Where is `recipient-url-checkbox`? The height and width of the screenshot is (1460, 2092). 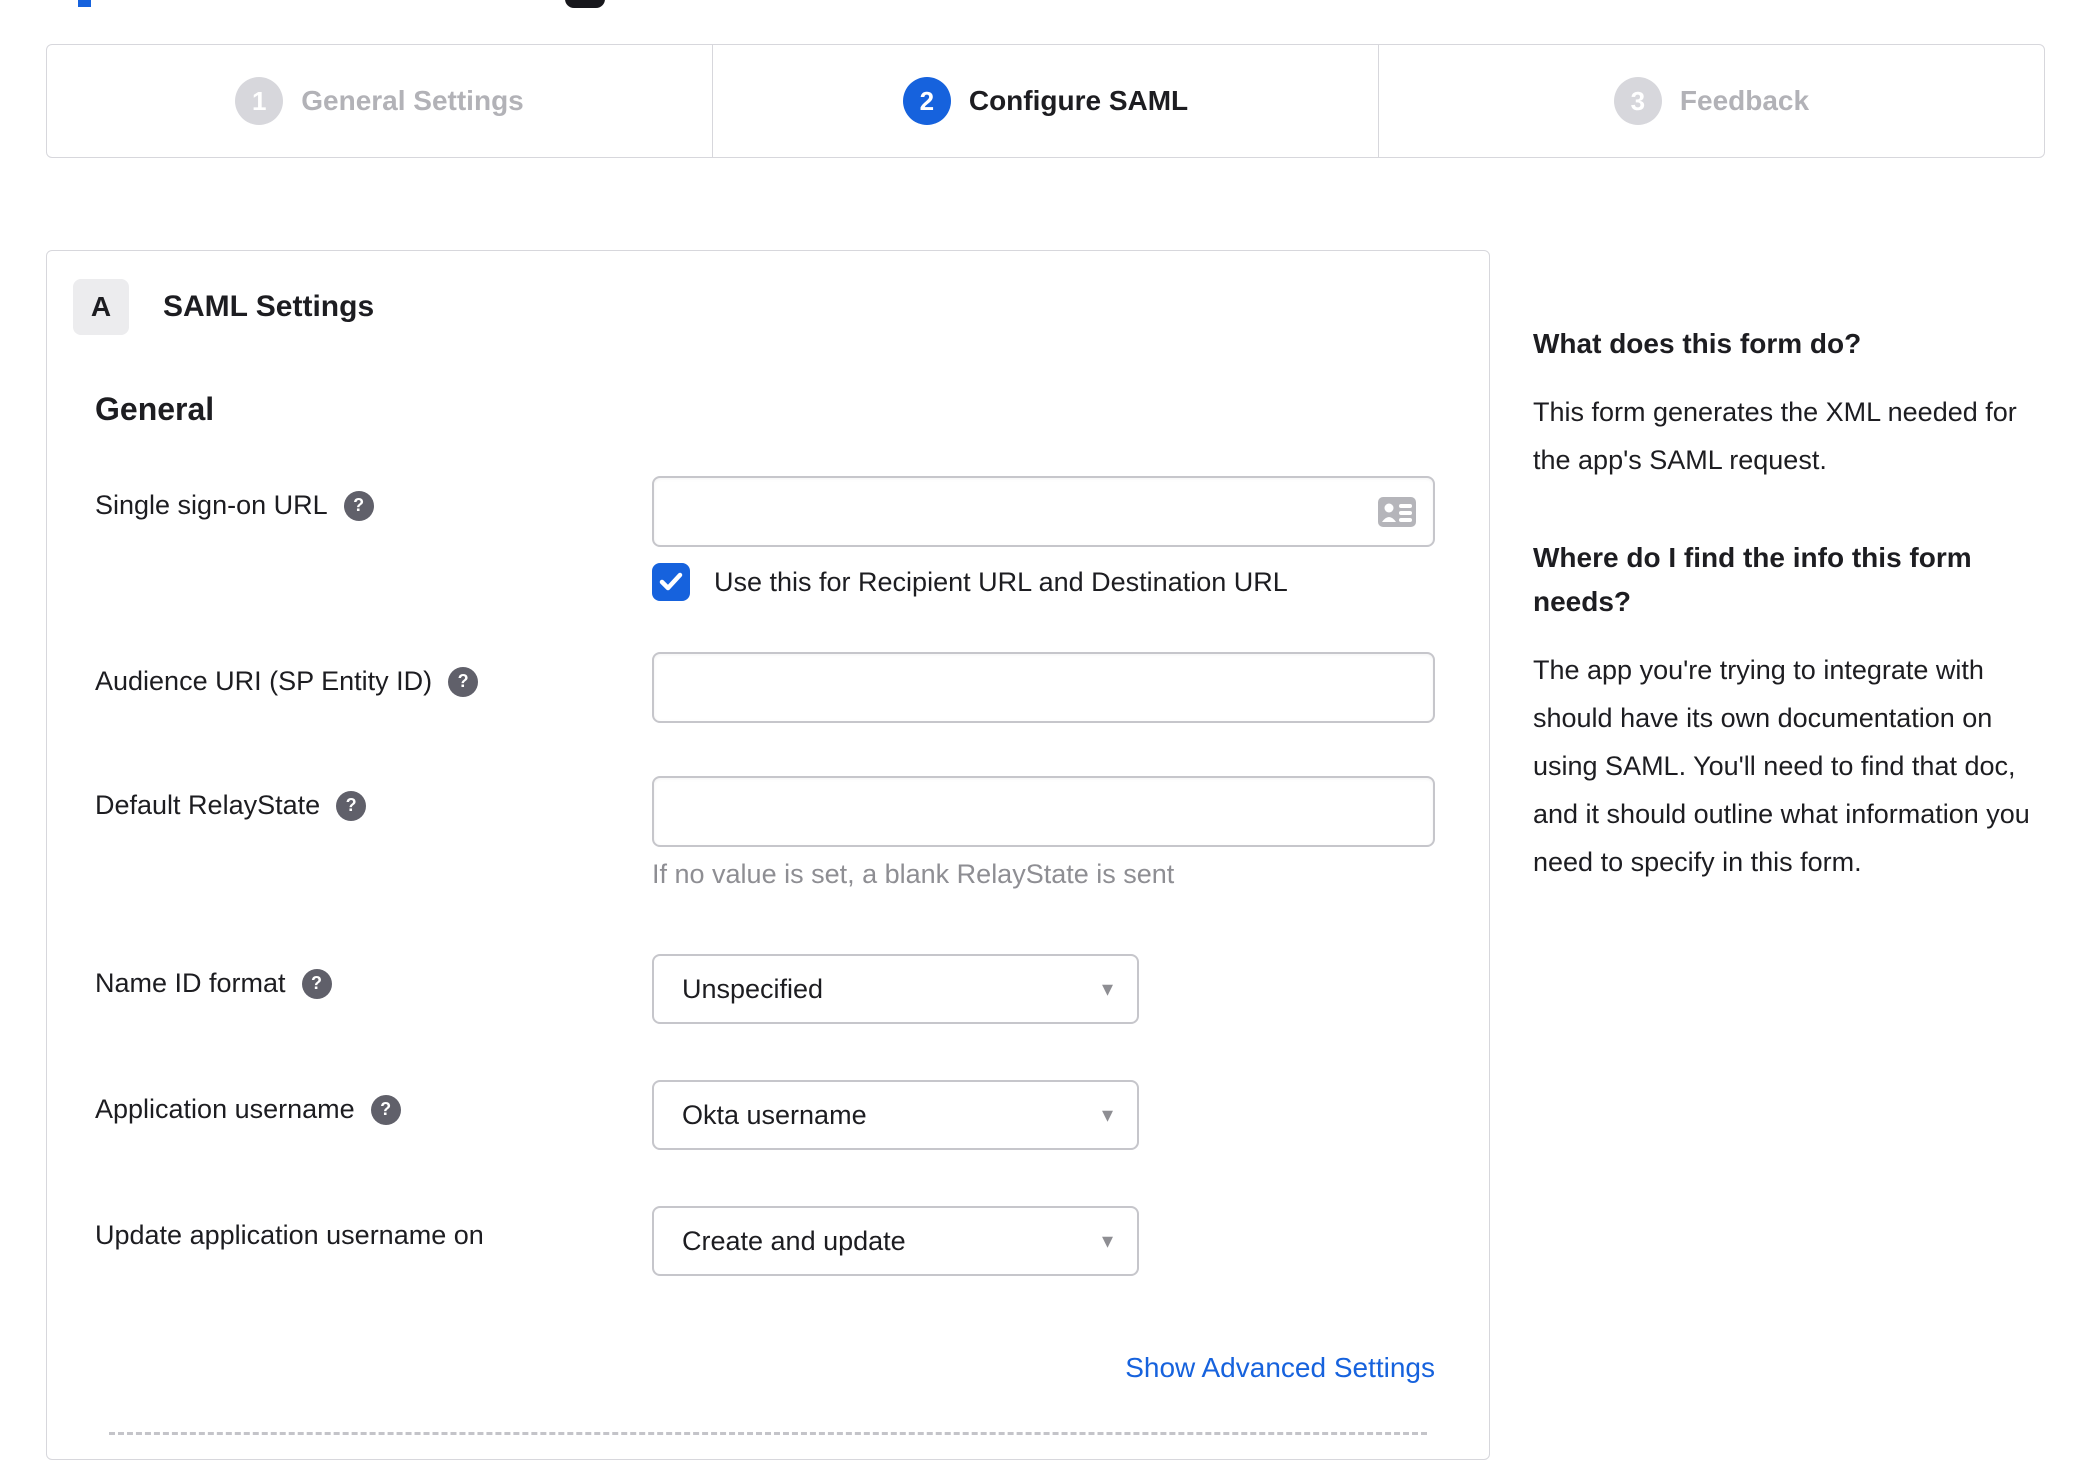 recipient-url-checkbox is located at coordinates (671, 582).